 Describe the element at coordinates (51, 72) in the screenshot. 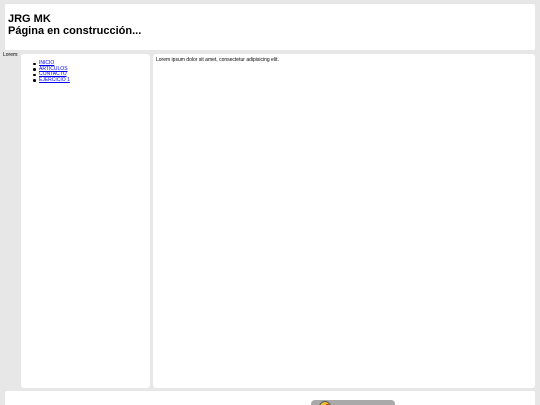

I see `nav-list: INICIO ARTÍCULOS CONTACTO EJERCICIO 1` at that location.